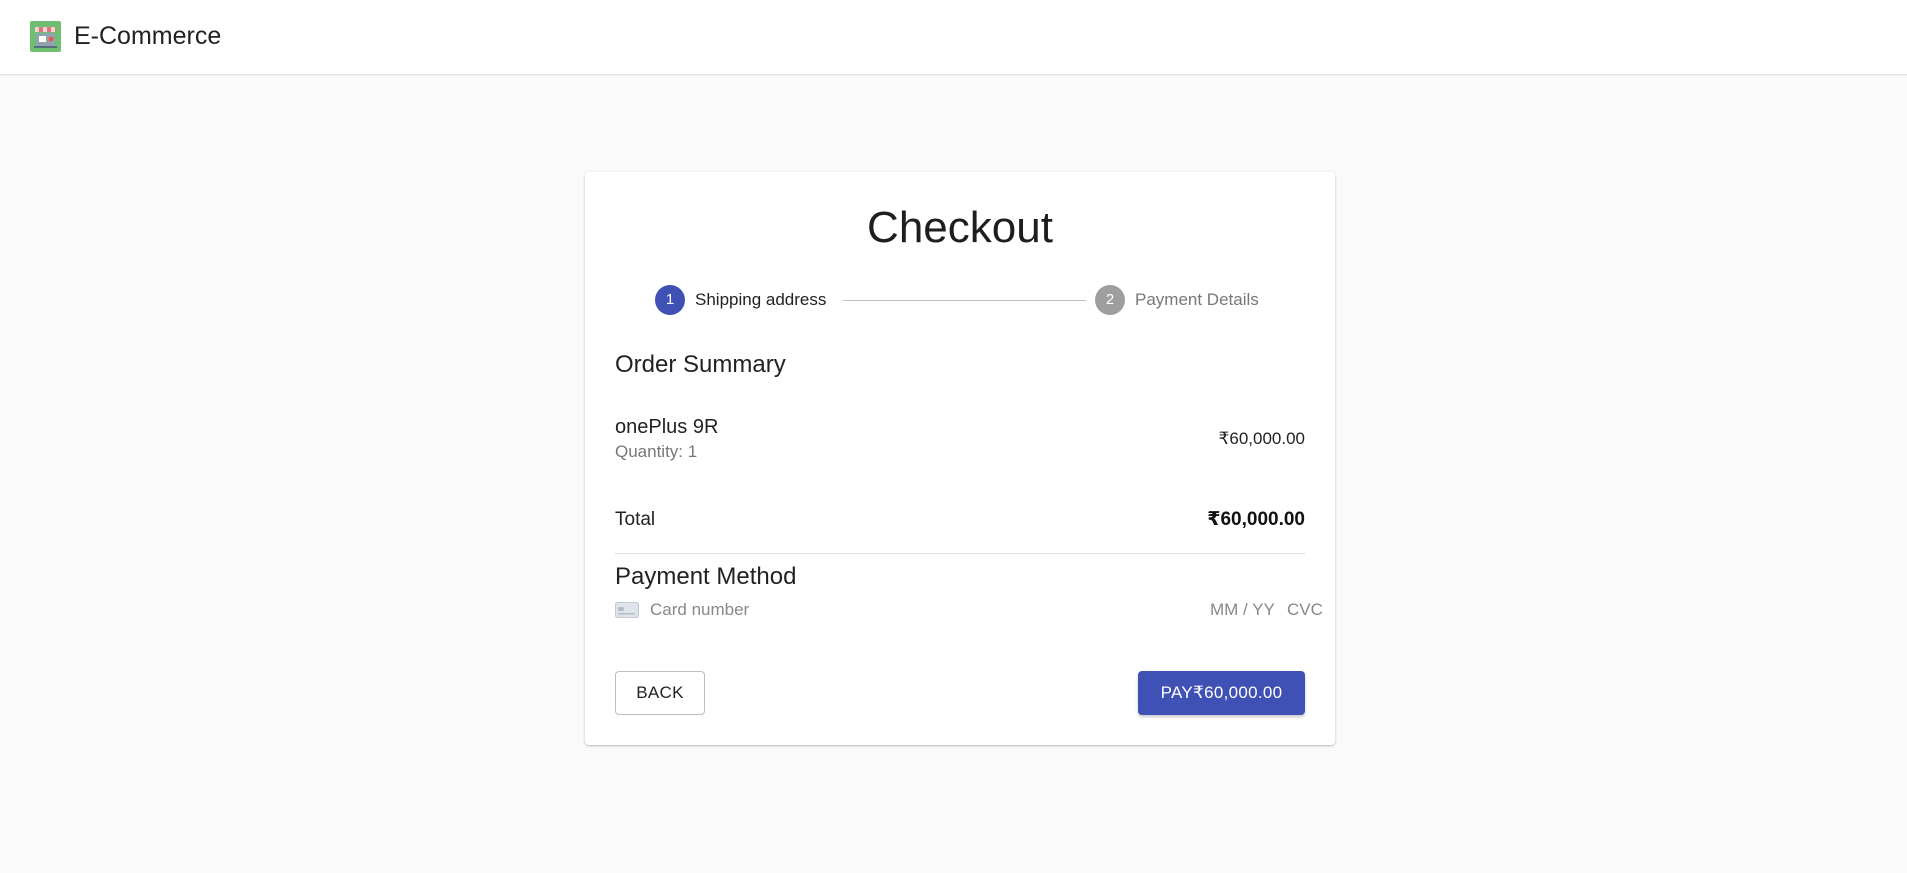 Image resolution: width=1907 pixels, height=873 pixels. Describe the element at coordinates (1221, 693) in the screenshot. I see `pay-button: PAY₹60,000.00` at that location.